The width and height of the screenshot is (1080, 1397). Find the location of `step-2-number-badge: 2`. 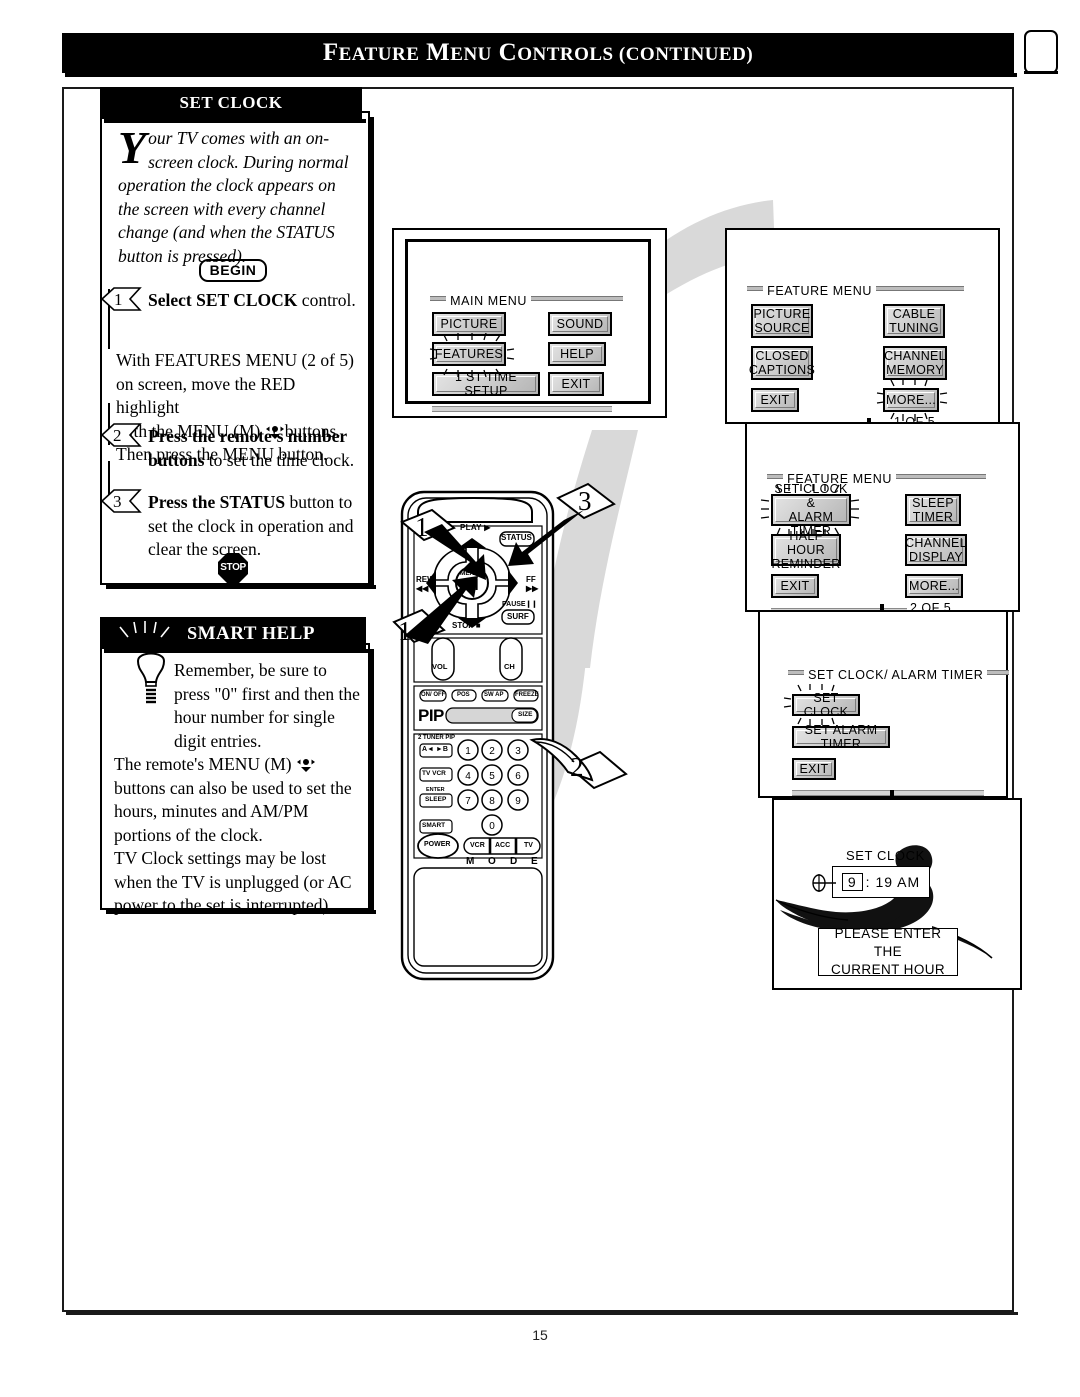

step-2-number-badge: 2 is located at coordinates (123, 435).